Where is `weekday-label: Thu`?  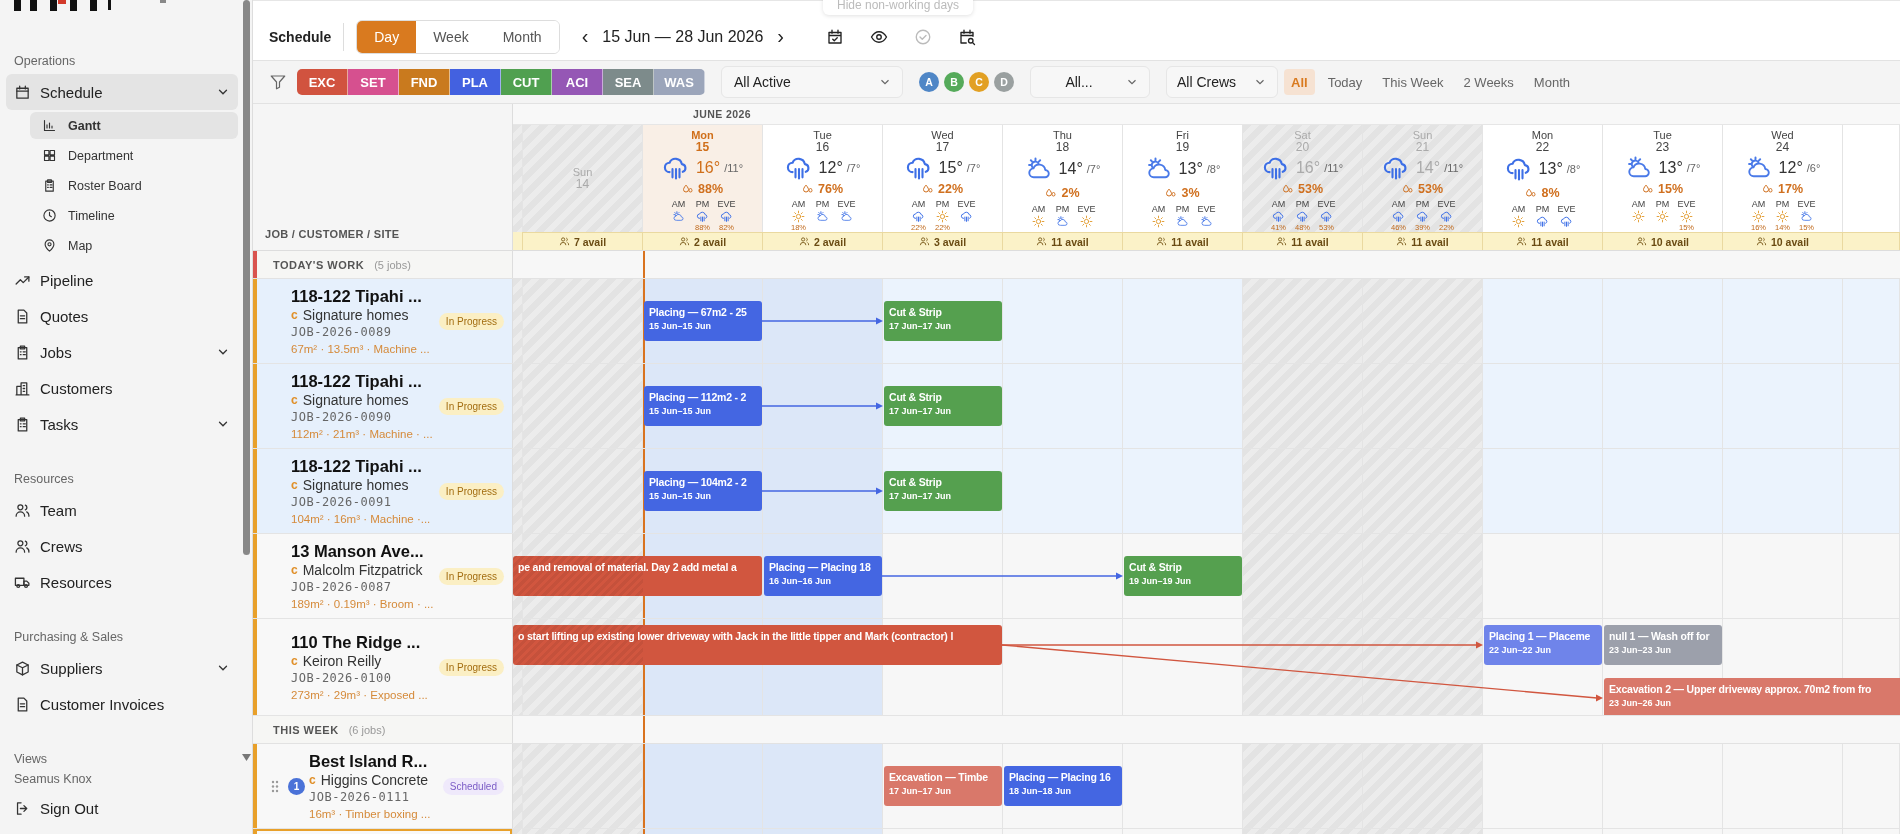
weekday-label: Thu is located at coordinates (1062, 135).